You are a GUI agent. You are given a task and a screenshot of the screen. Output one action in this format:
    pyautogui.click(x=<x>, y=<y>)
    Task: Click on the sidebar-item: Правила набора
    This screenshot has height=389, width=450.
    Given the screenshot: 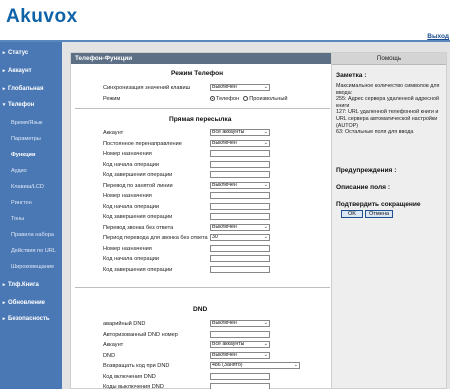 What is the action you would take?
    pyautogui.click(x=31, y=234)
    